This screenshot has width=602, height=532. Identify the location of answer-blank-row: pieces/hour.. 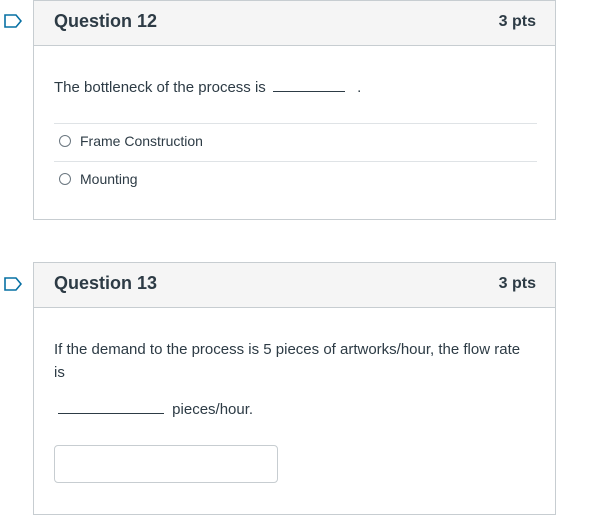
(155, 409).